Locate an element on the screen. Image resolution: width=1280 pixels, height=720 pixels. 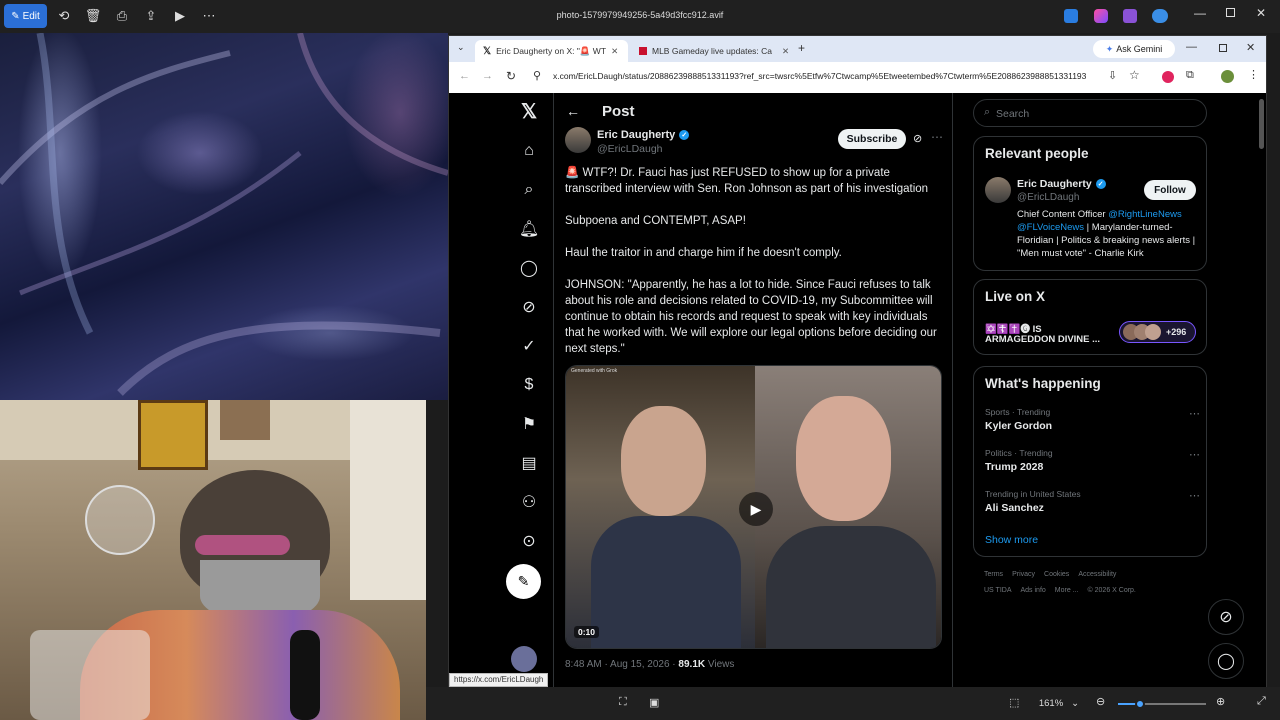
show-more-link: Show more is located at coordinates (1011, 540).